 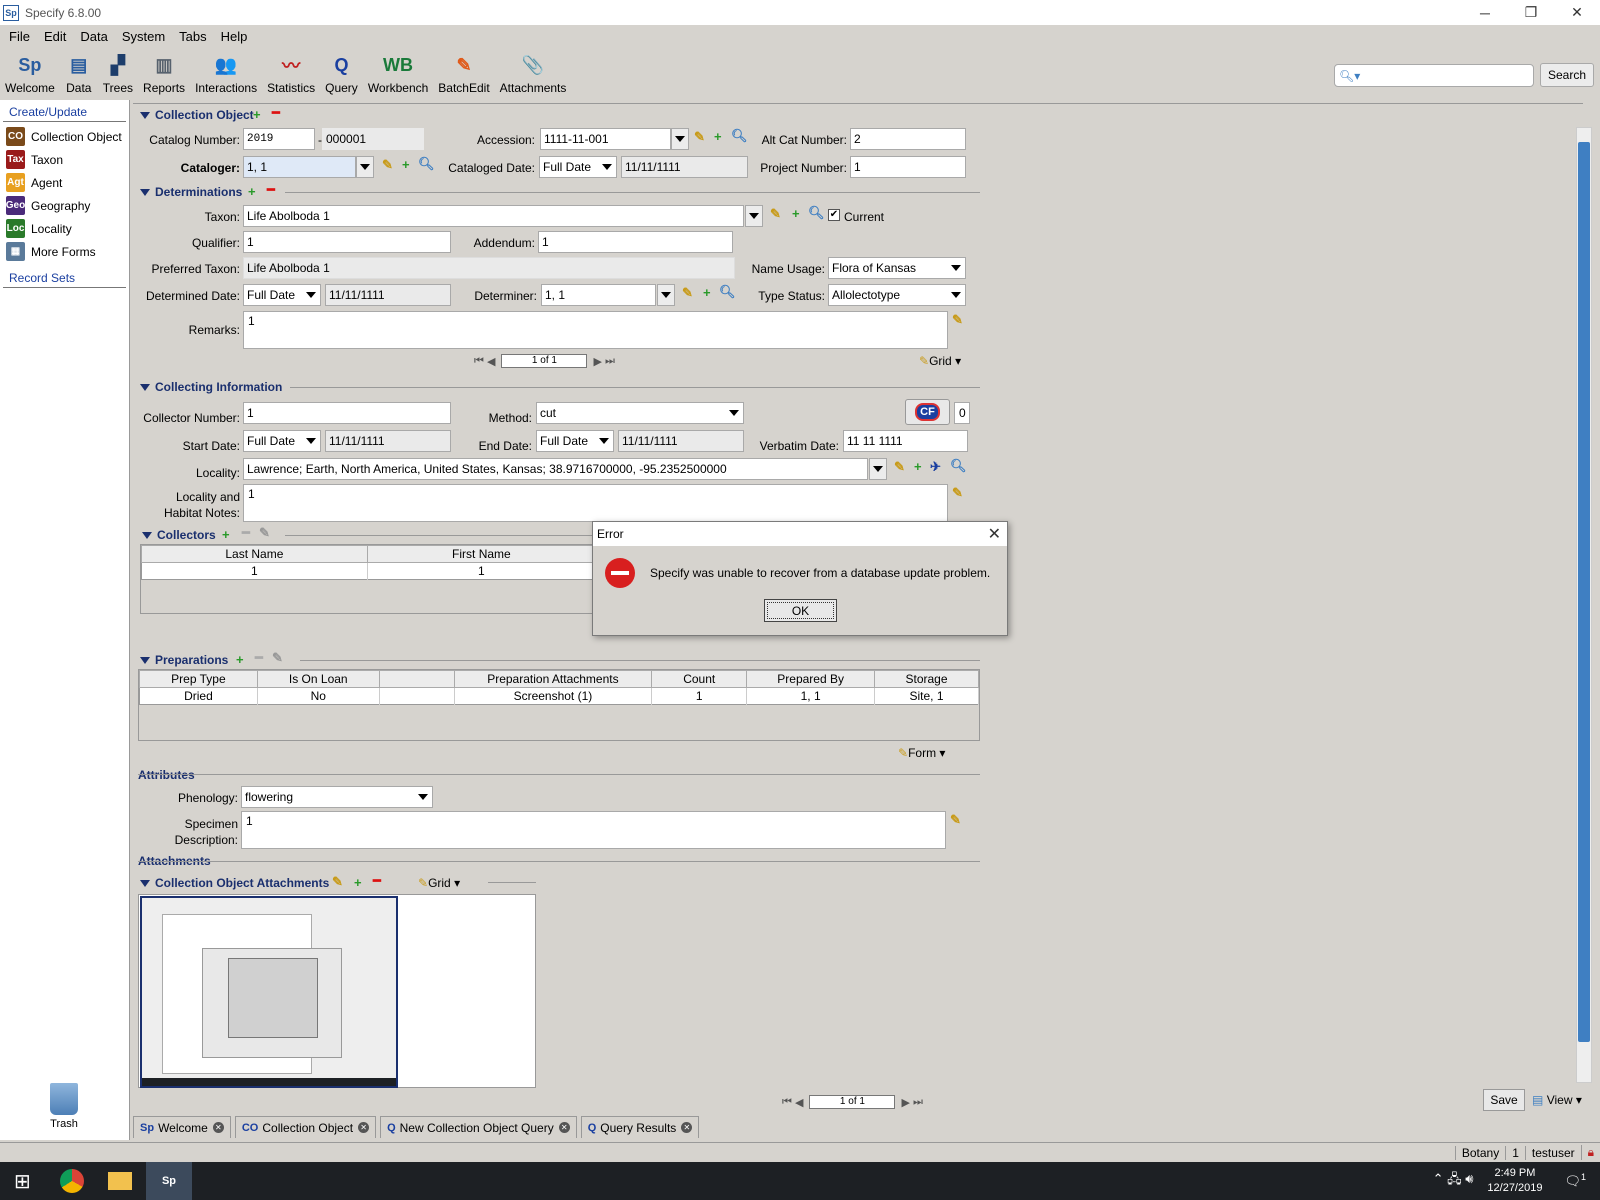 I want to click on sidebar-item-geography: Geo Geography, so click(x=64, y=205).